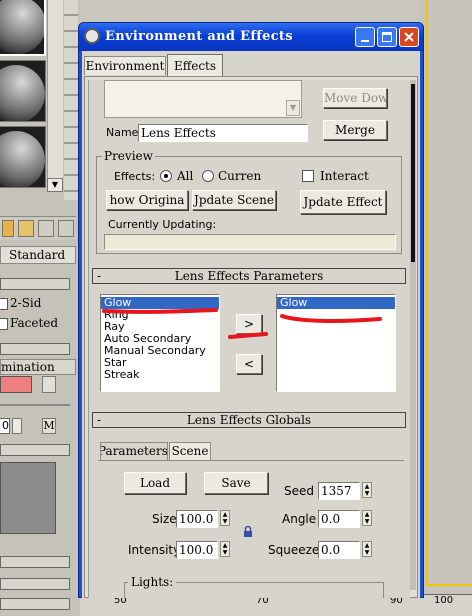 Image resolution: width=472 pixels, height=616 pixels. I want to click on close-icon, so click(409, 37).